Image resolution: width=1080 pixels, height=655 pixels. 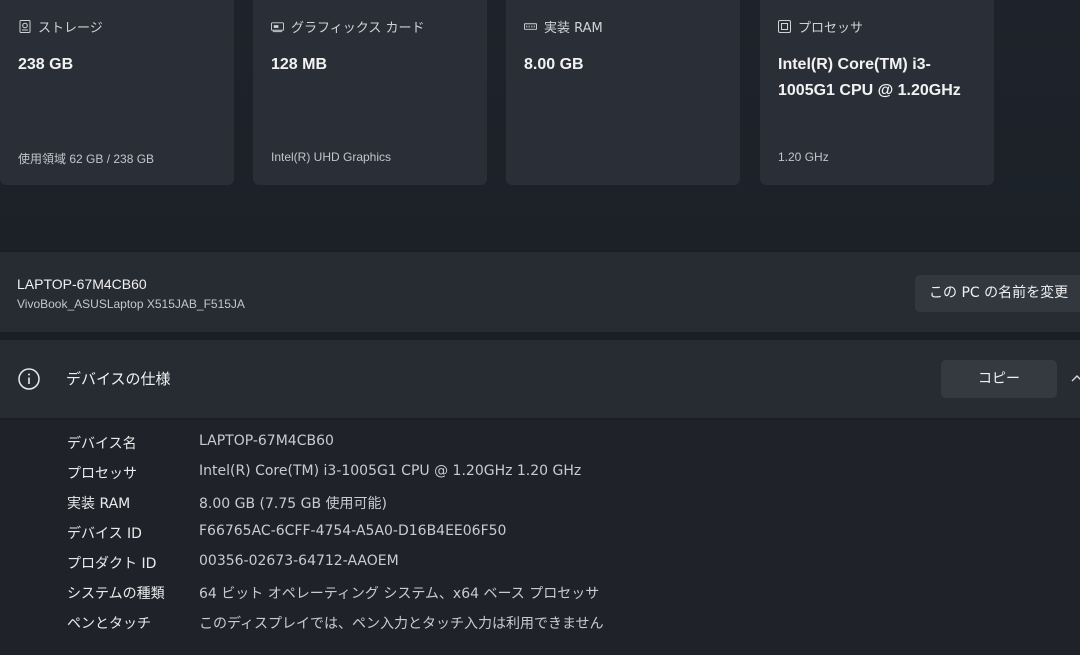 What do you see at coordinates (540, 379) in the screenshot?
I see `device-spec-header: デバイスの仕様 コピー` at bounding box center [540, 379].